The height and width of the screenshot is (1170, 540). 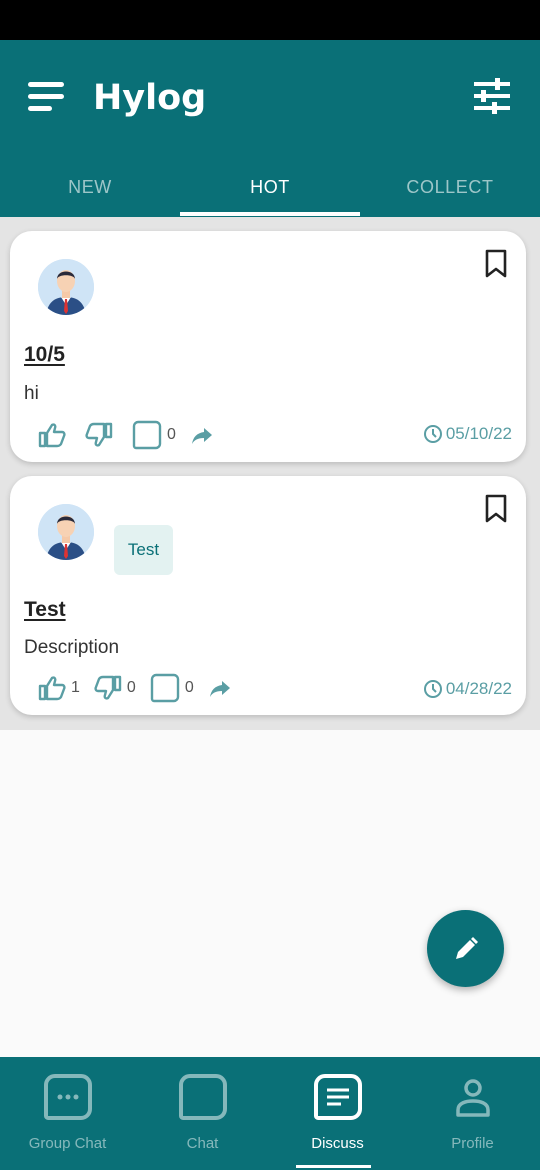 I want to click on pencil-icon, so click(x=466, y=947).